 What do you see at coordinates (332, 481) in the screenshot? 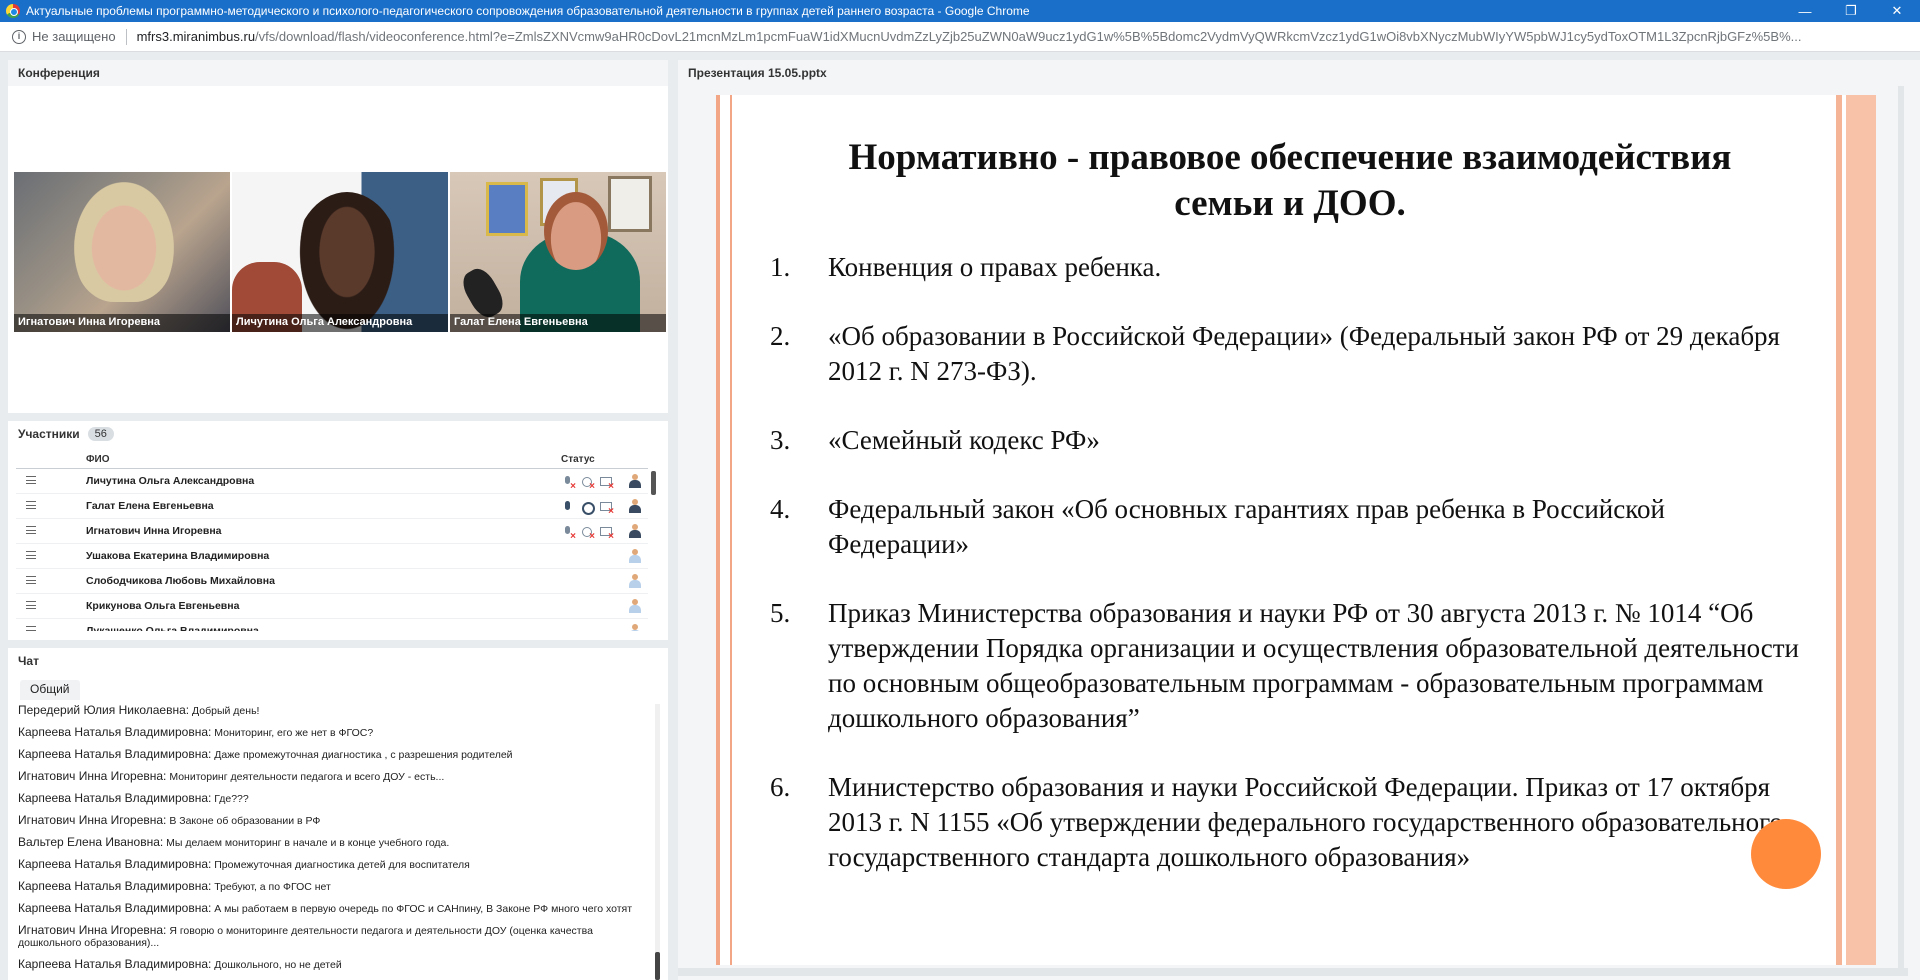
I see `table-row: Личутина Ольга Александровна` at bounding box center [332, 481].